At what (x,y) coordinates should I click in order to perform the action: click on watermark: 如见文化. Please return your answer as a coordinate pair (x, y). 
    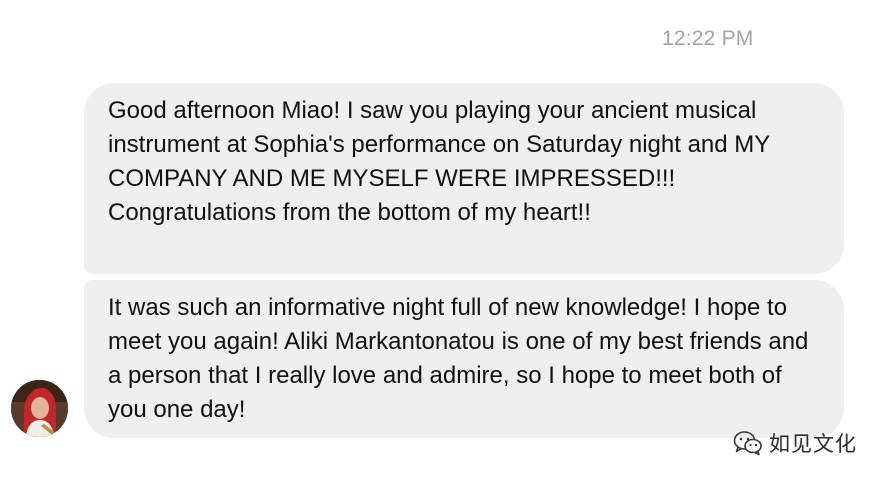
    Looking at the image, I should click on (795, 443).